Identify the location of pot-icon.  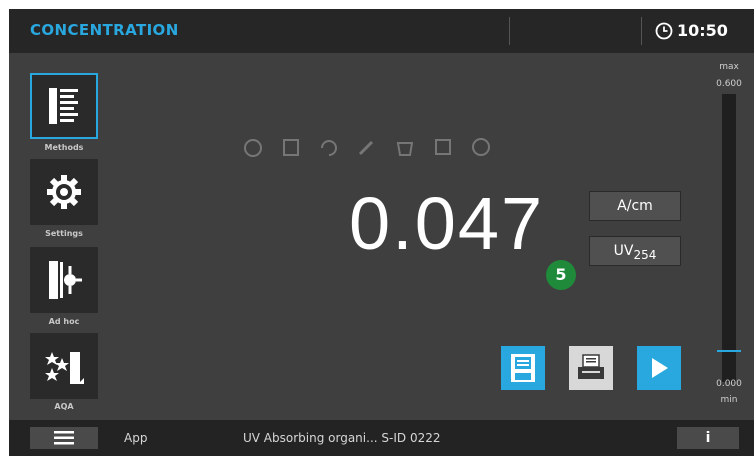
(405, 147).